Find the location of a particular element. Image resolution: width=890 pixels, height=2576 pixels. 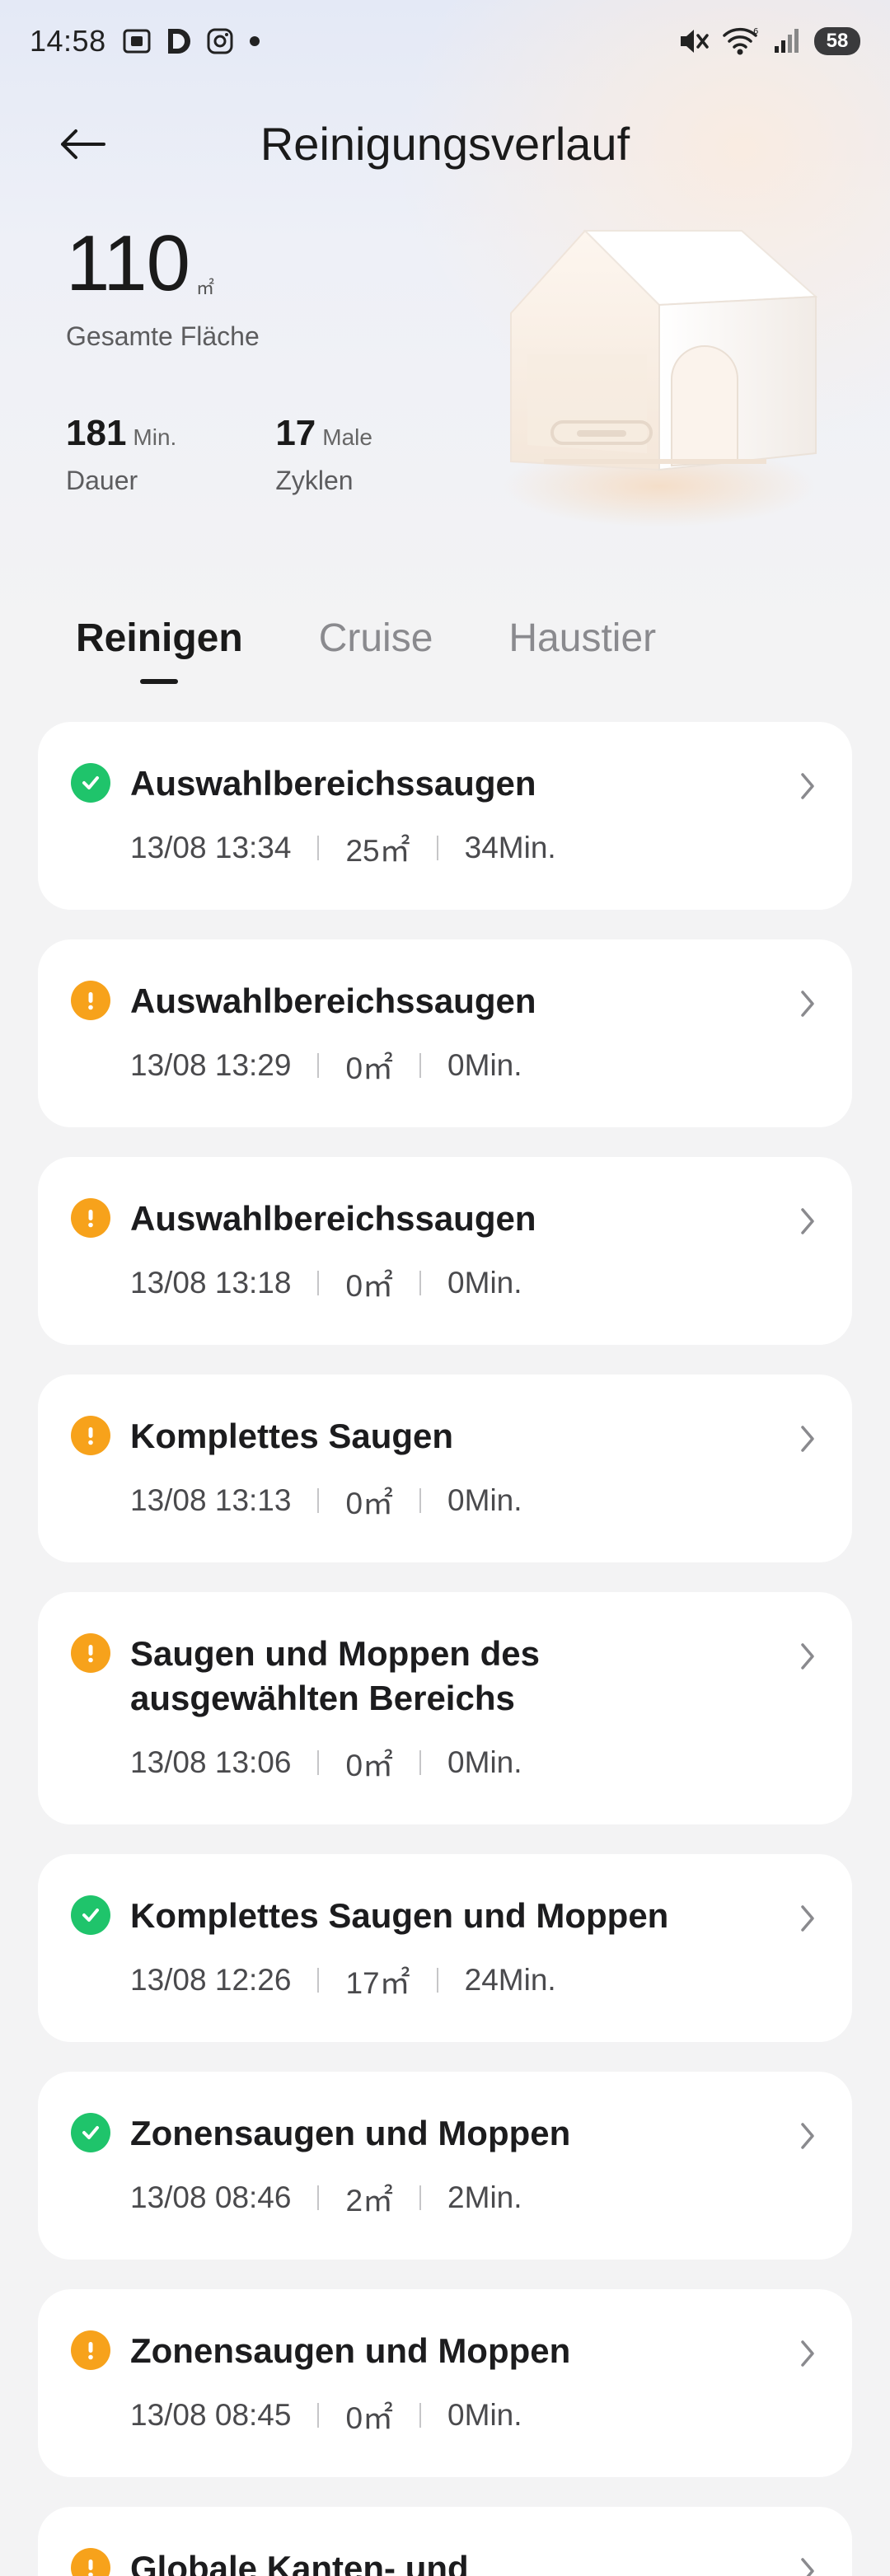

record-datetime: 13/08 13:18 is located at coordinates (211, 1283).